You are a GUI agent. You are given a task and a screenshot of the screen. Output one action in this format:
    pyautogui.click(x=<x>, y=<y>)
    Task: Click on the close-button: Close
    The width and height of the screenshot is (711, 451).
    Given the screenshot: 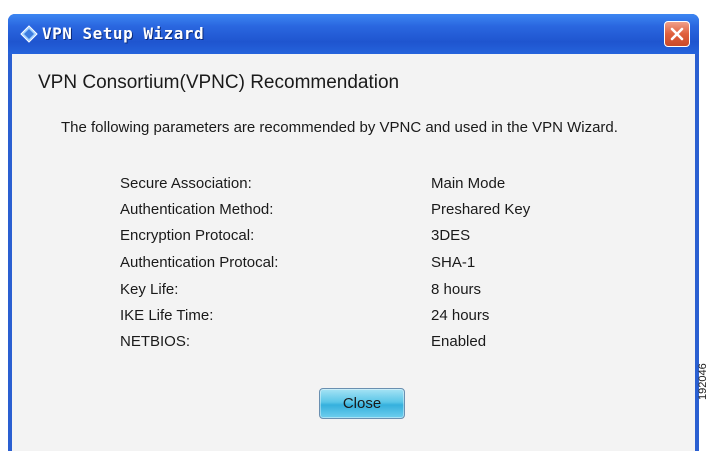 What is the action you would take?
    pyautogui.click(x=362, y=403)
    